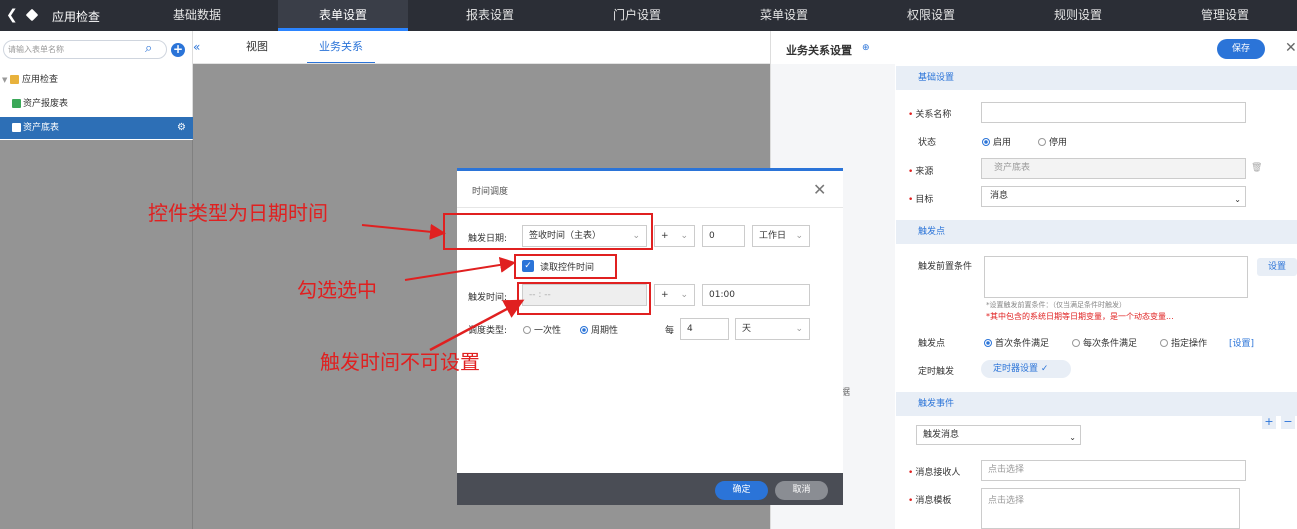 This screenshot has height=529, width=1297. Describe the element at coordinates (460, 268) in the screenshot. I see `arrow-to-checkbox` at that location.